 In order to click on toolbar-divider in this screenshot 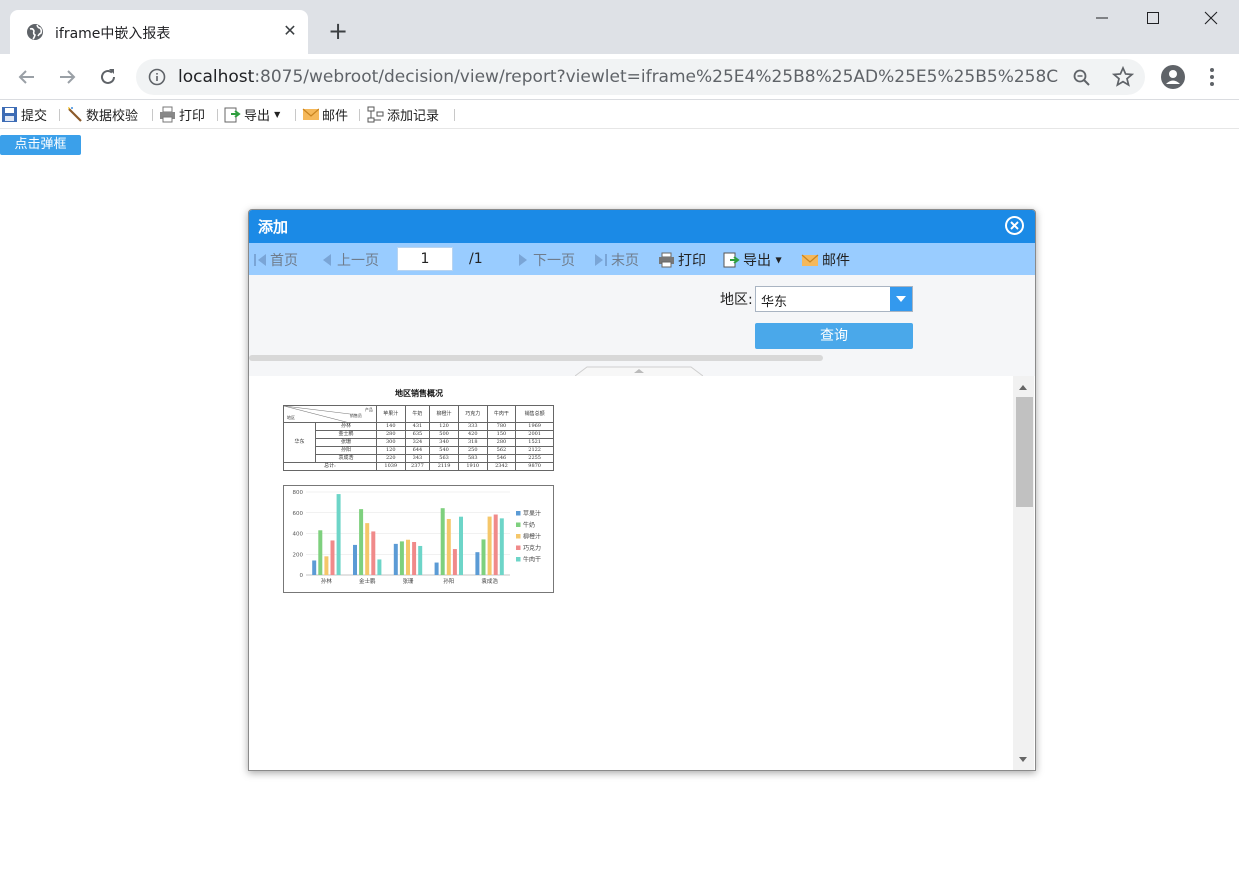, I will do `click(454, 115)`.